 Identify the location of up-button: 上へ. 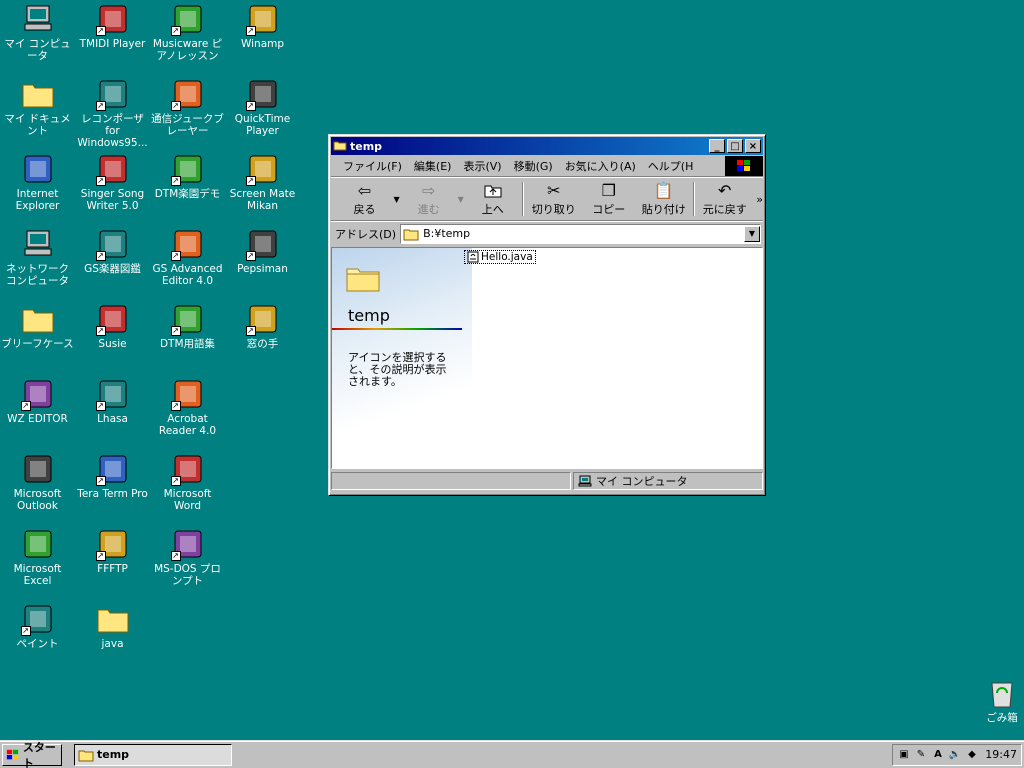
(492, 199).